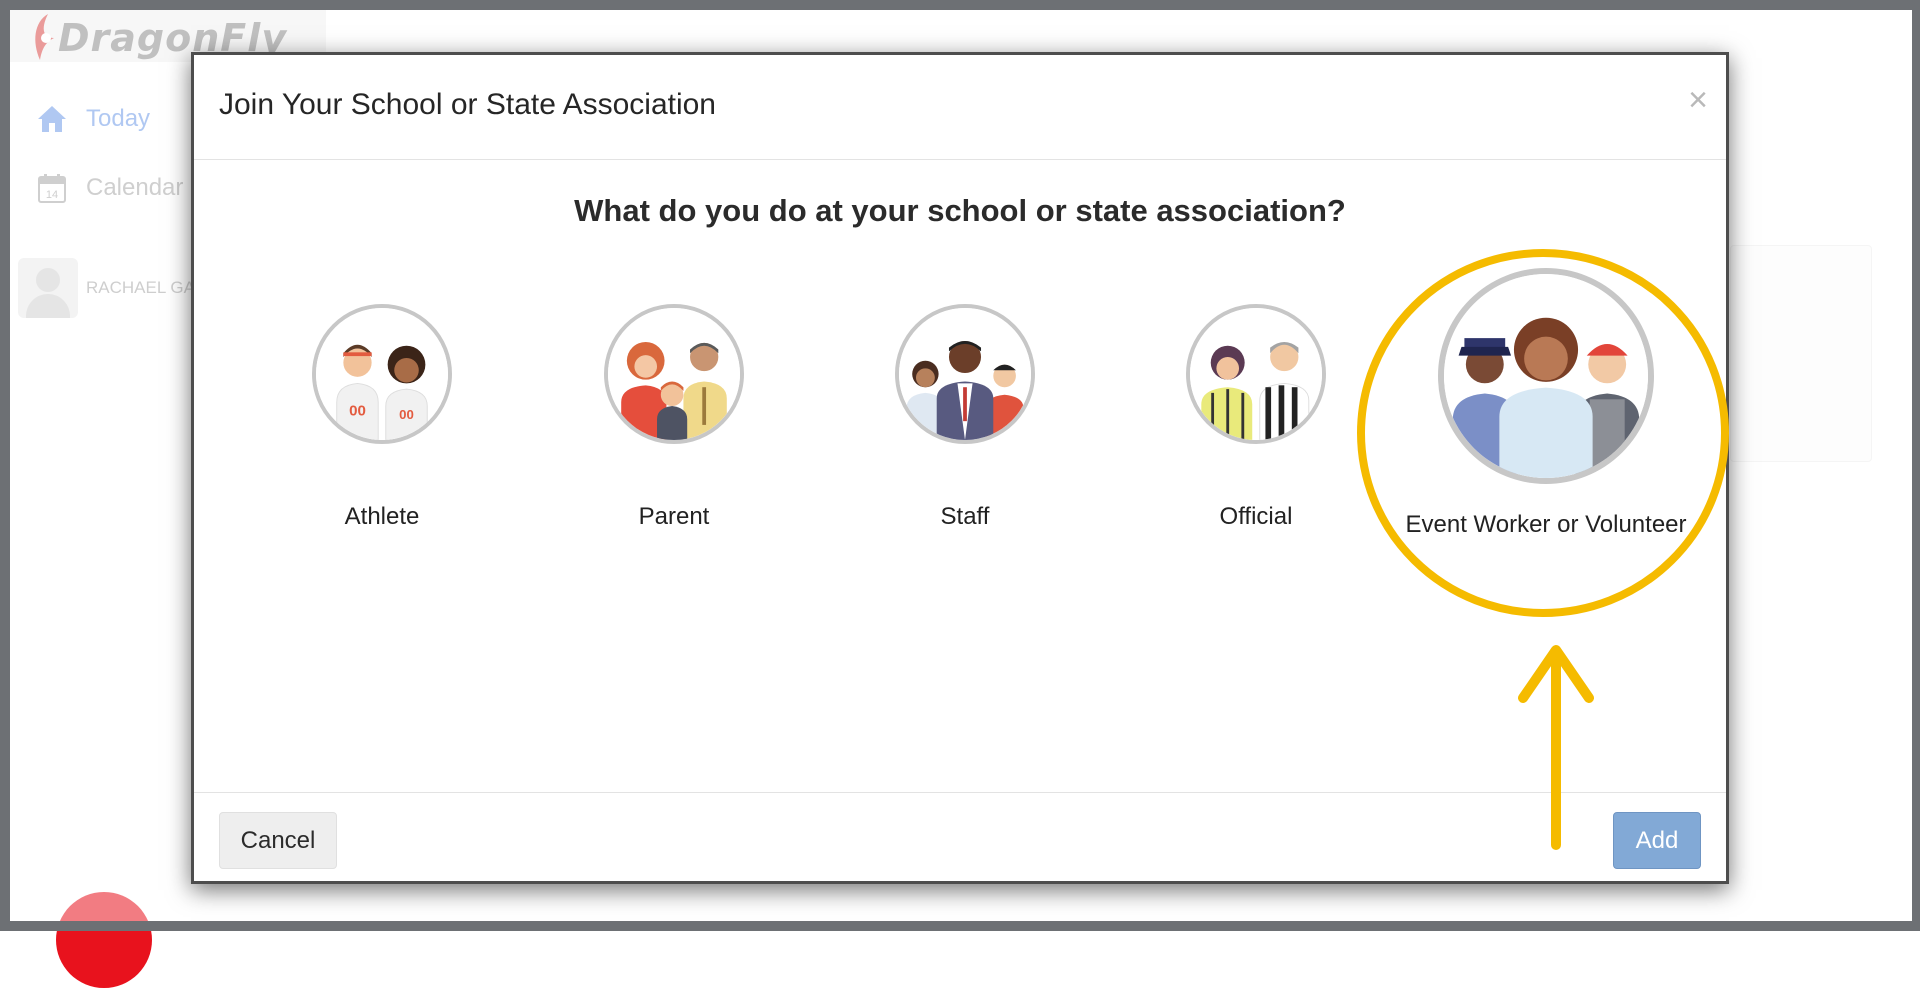 Image resolution: width=1920 pixels, height=988 pixels. Describe the element at coordinates (965, 516) in the screenshot. I see `role-label: Staff` at that location.